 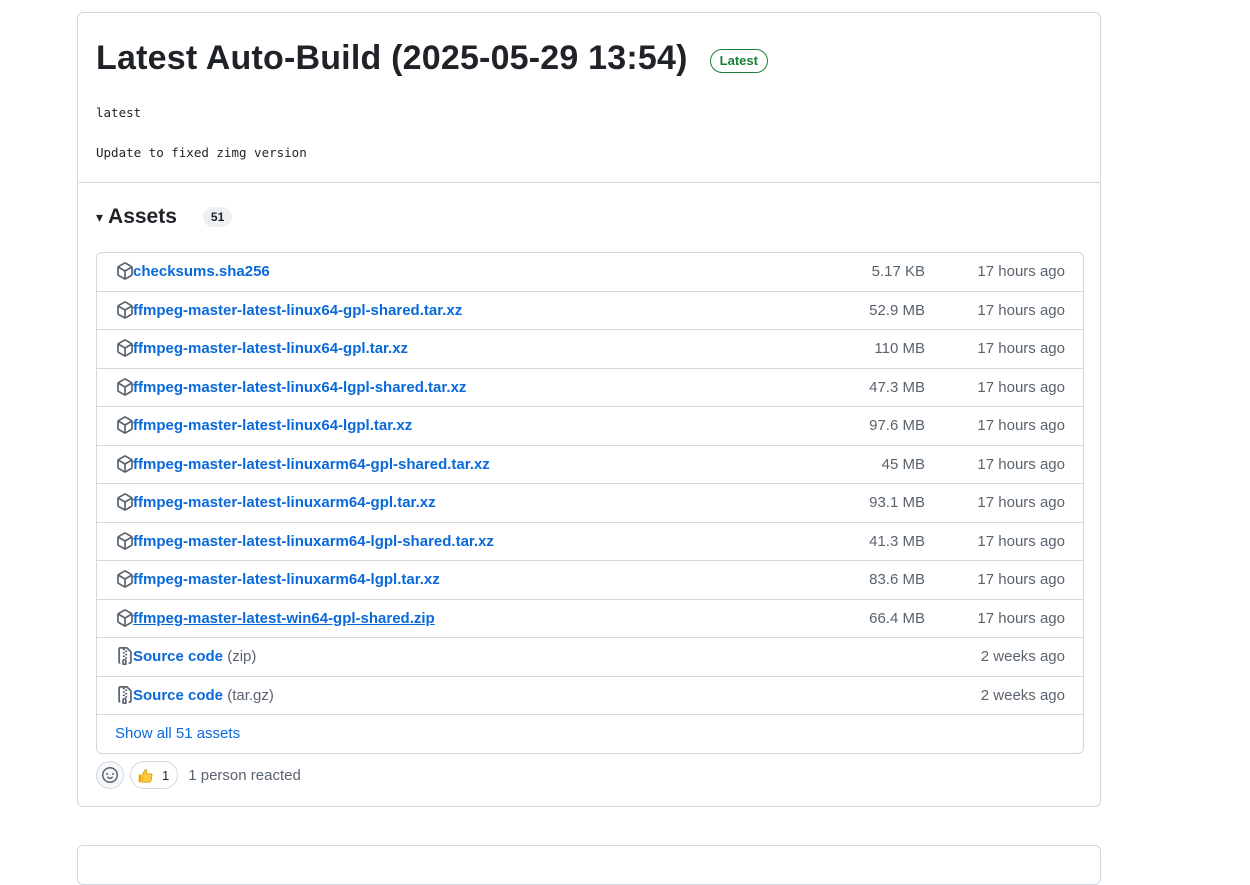 What do you see at coordinates (145, 775) in the screenshot?
I see `thumbs-up-icon` at bounding box center [145, 775].